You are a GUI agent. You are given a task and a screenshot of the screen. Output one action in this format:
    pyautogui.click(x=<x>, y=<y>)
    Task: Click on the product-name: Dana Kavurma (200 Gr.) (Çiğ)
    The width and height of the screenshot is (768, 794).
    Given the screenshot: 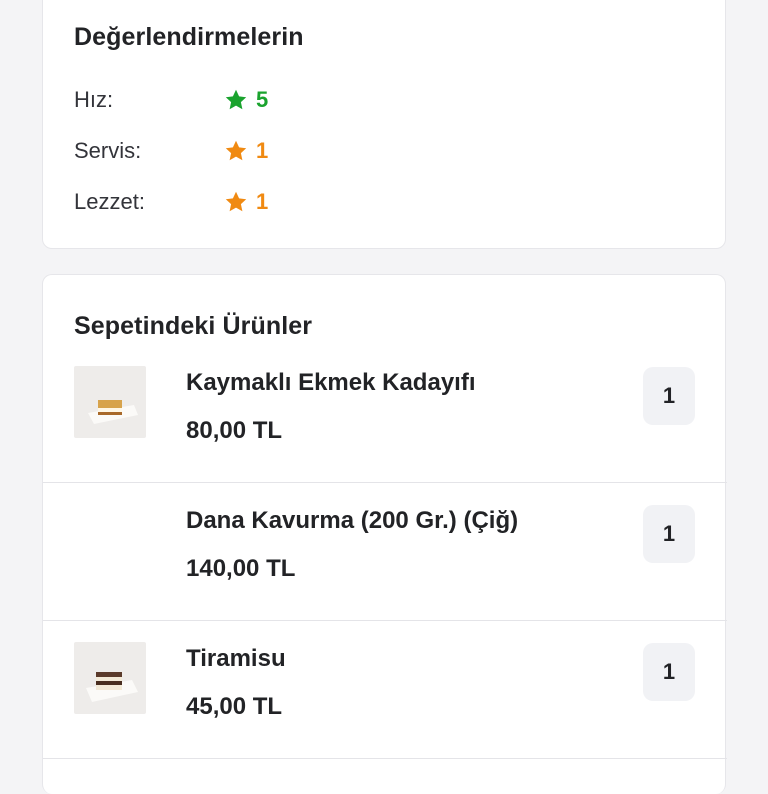 What is the action you would take?
    pyautogui.click(x=352, y=520)
    